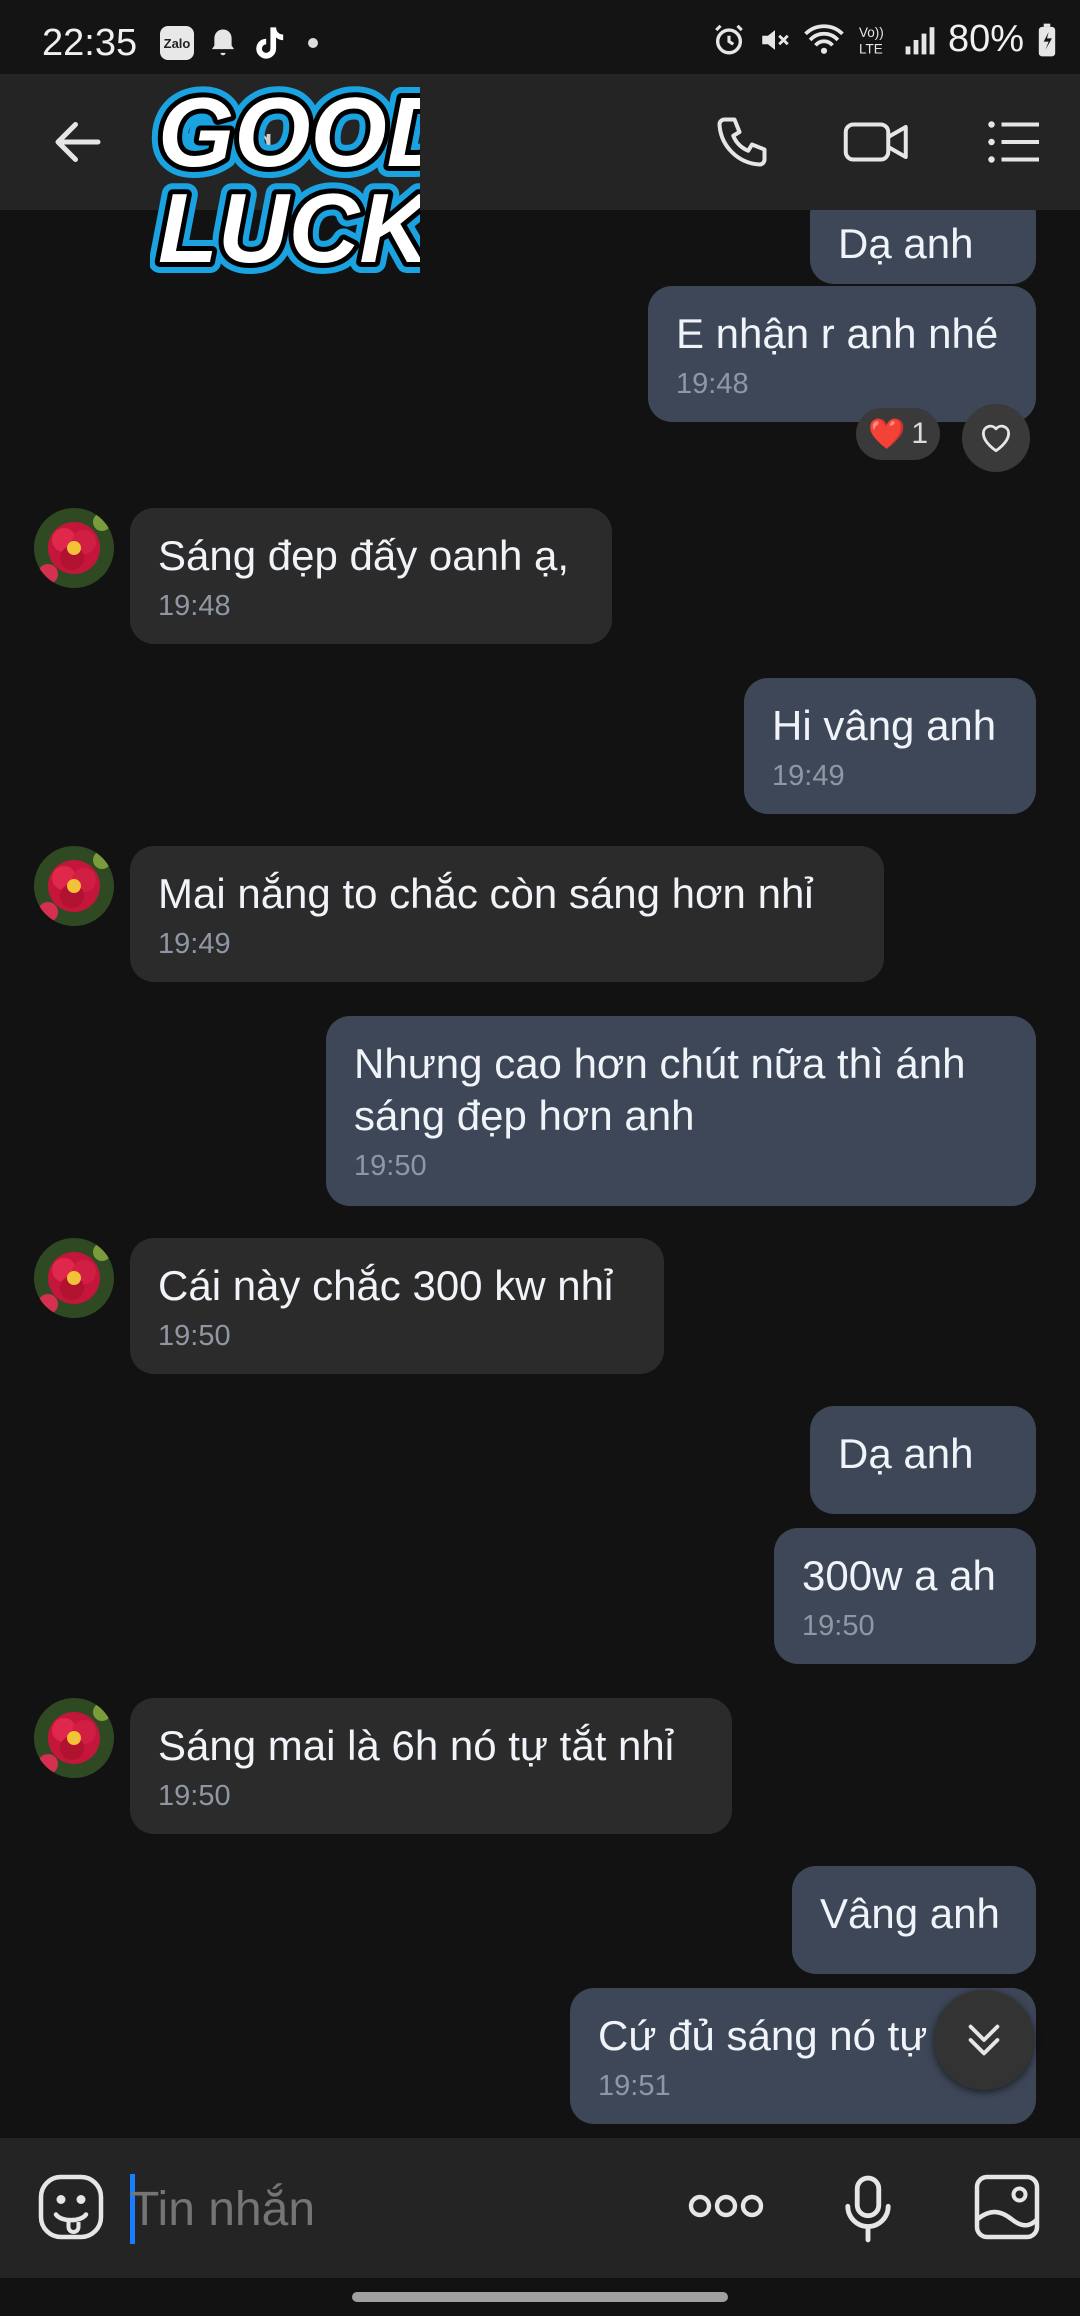  I want to click on message-text: Vâng anh, so click(910, 1913).